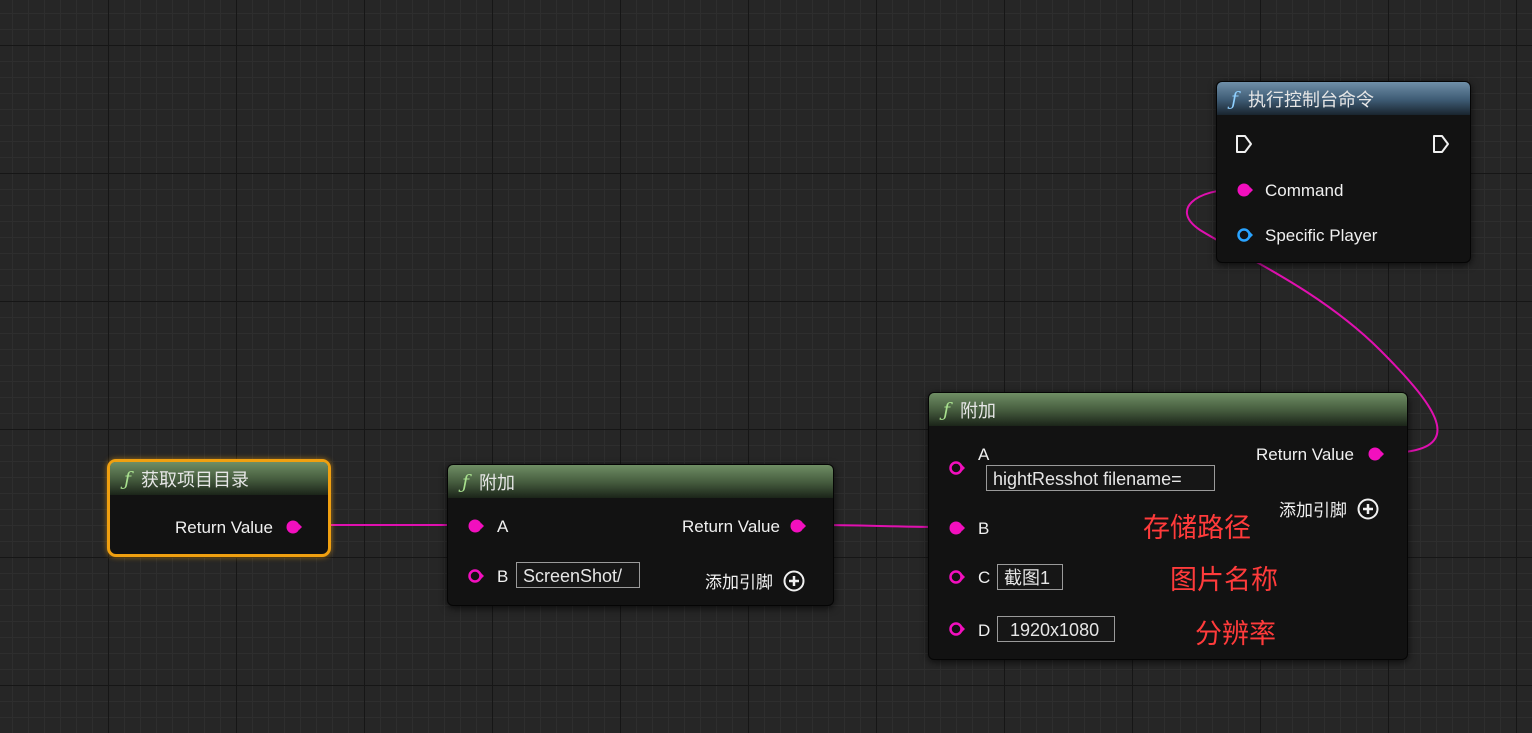 This screenshot has width=1532, height=733. Describe the element at coordinates (1235, 634) in the screenshot. I see `annotation-resolution: 分辨率` at that location.